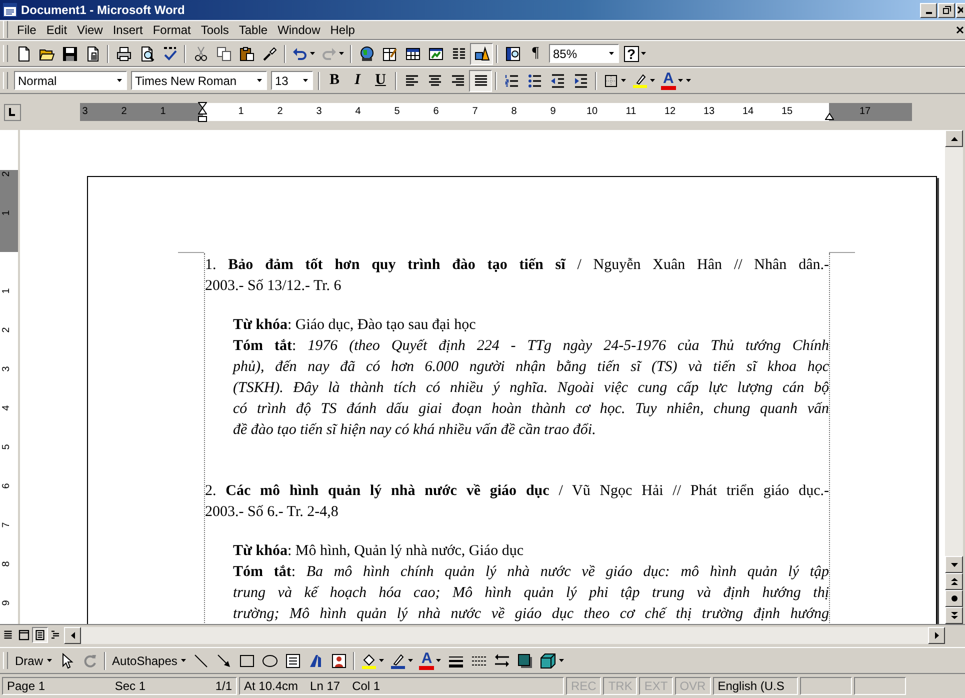 The image size is (965, 698). I want to click on align-center-icon, so click(434, 80).